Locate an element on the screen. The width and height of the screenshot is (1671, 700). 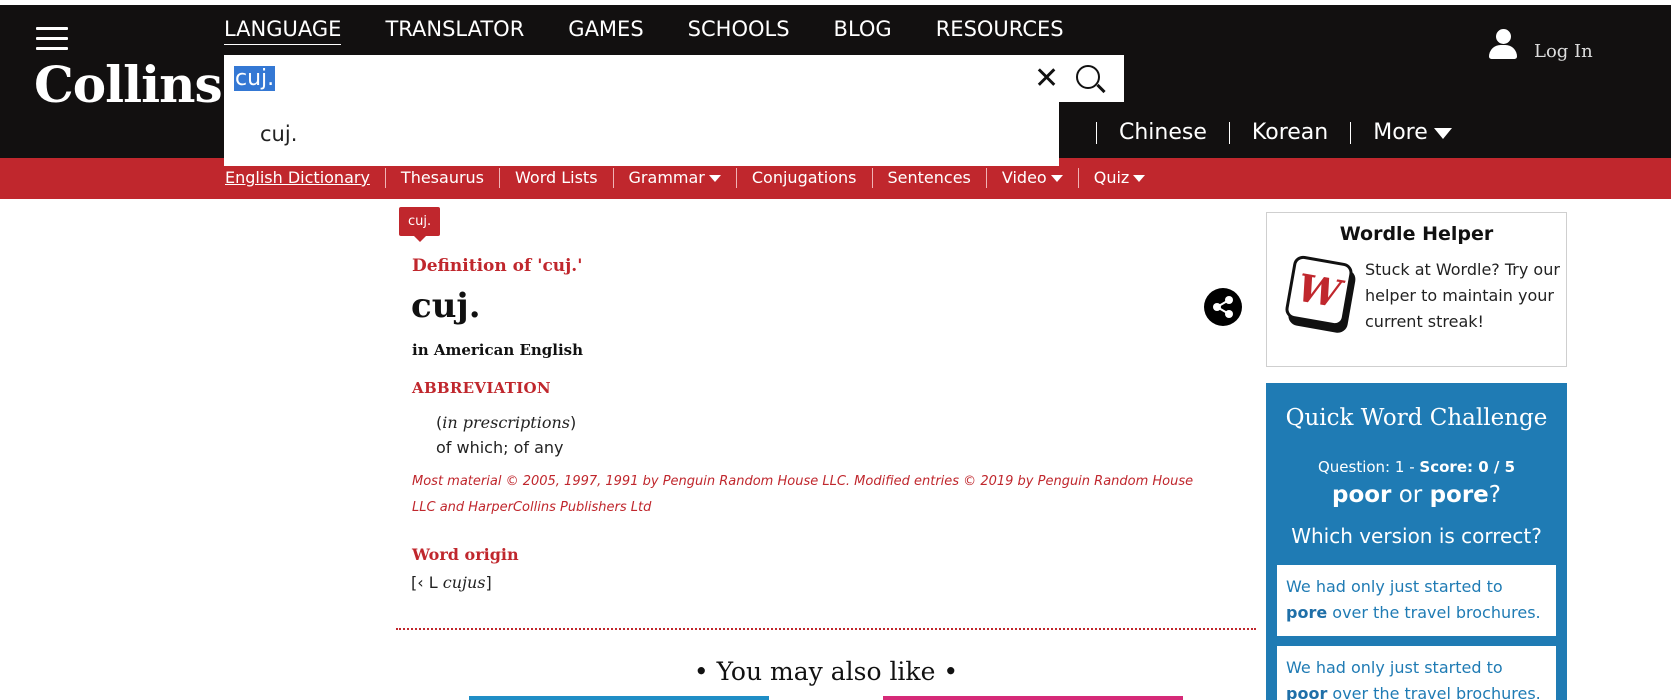
wordle-tile-icon: W is located at coordinates (1319, 291).